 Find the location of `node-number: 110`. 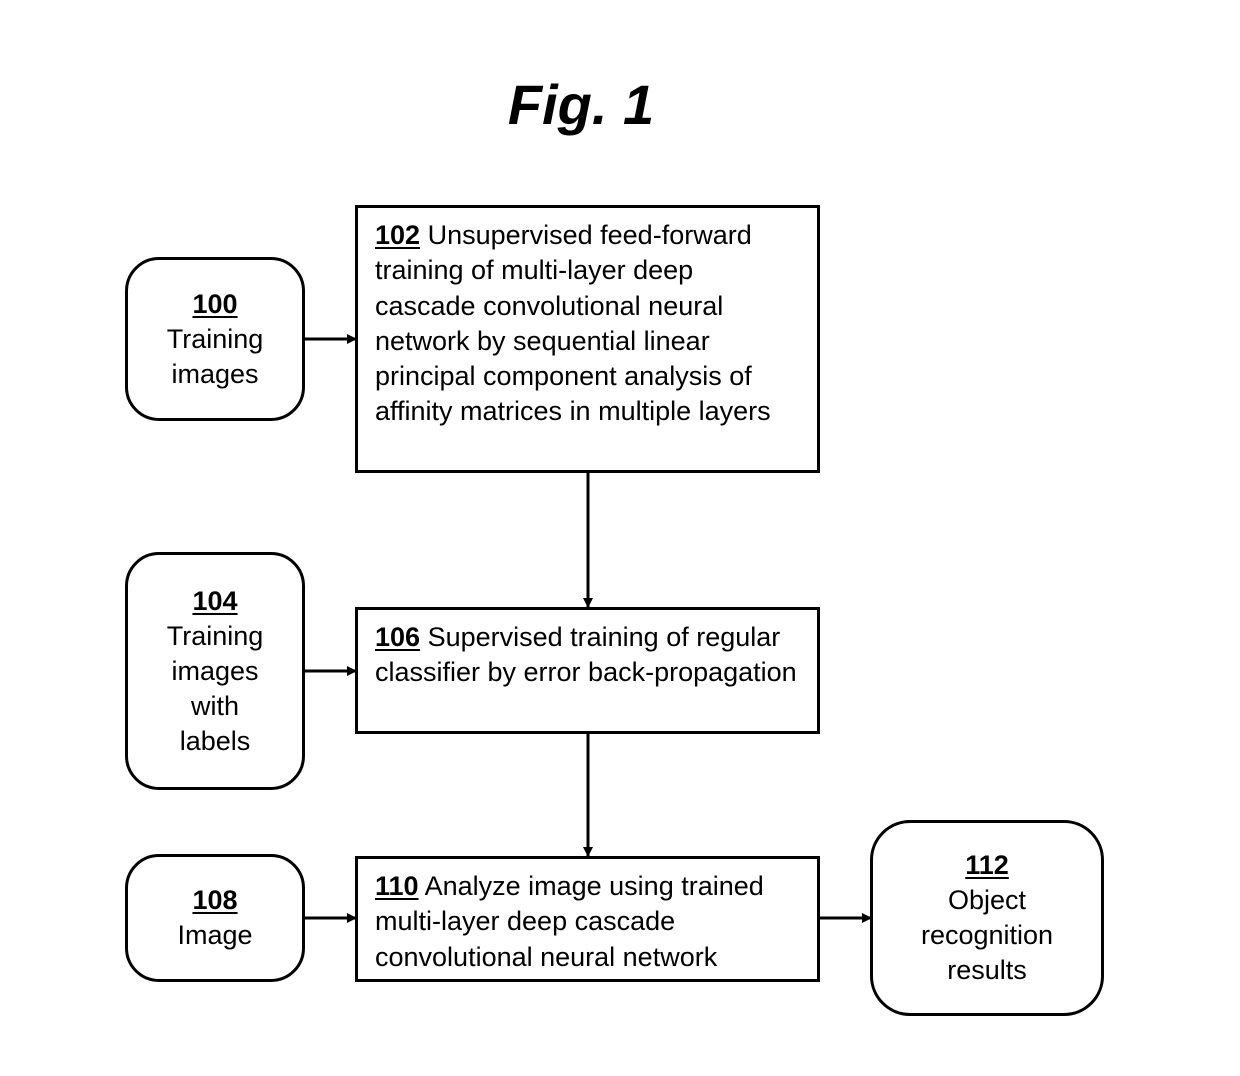

node-number: 110 is located at coordinates (397, 886).